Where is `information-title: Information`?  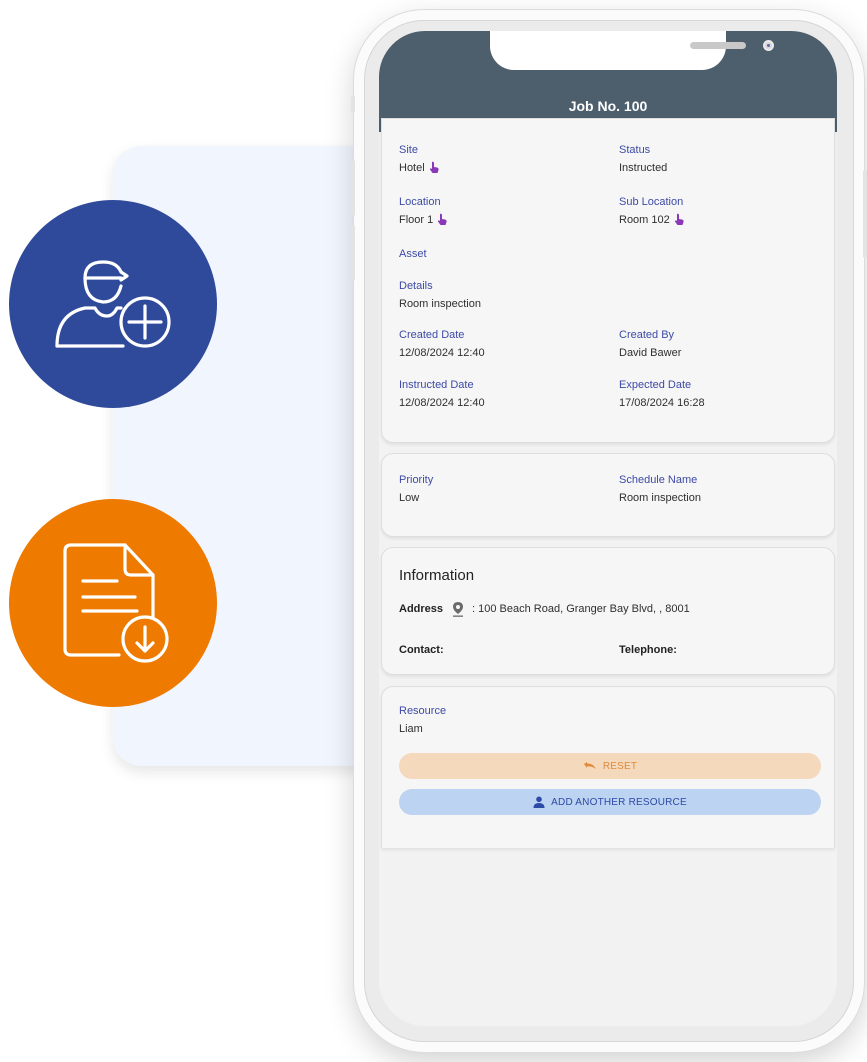 information-title: Information is located at coordinates (437, 575).